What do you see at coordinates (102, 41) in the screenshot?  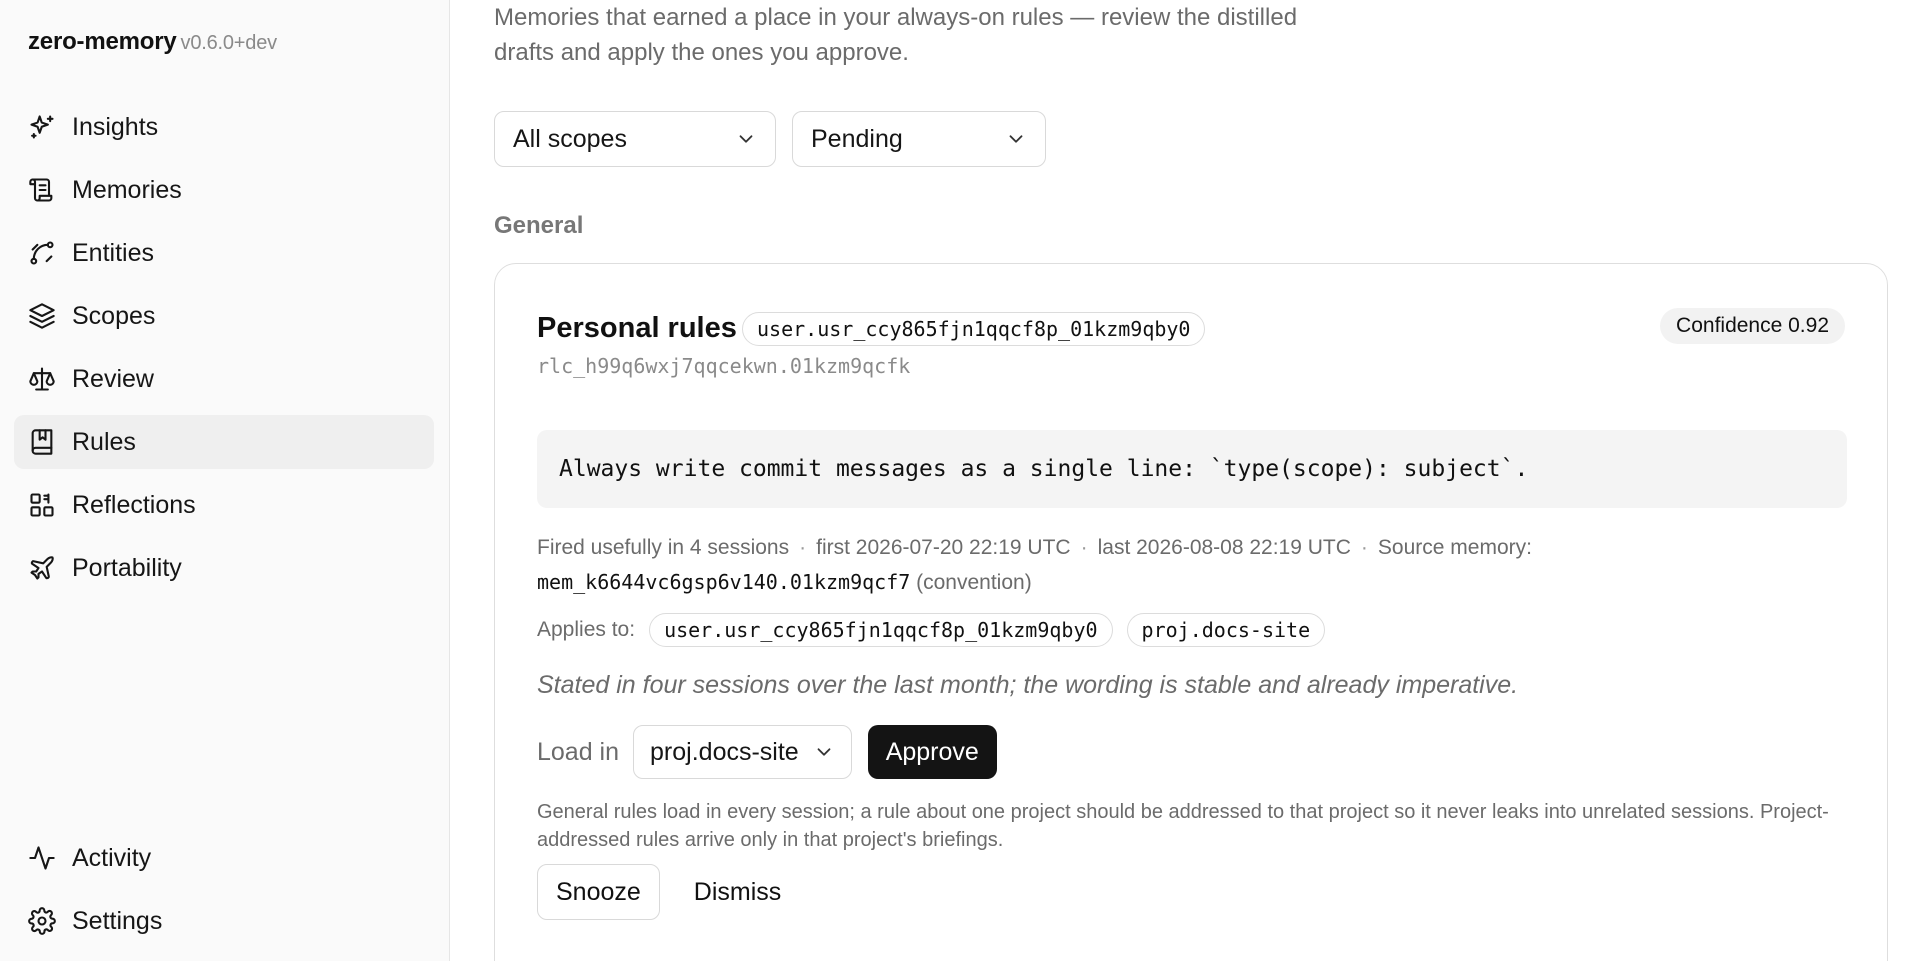 I see `brand-name: zero-memory` at bounding box center [102, 41].